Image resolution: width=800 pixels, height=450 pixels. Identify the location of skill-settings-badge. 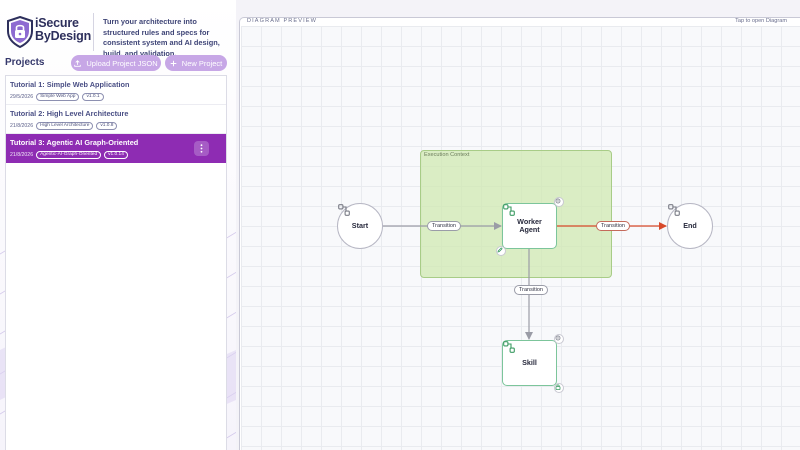
(559, 339).